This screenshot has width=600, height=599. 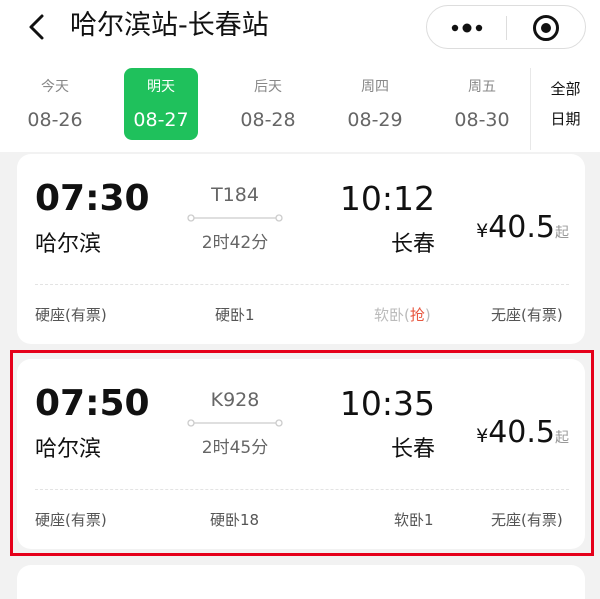 What do you see at coordinates (268, 87) in the screenshot?
I see `date-weekday: 后天` at bounding box center [268, 87].